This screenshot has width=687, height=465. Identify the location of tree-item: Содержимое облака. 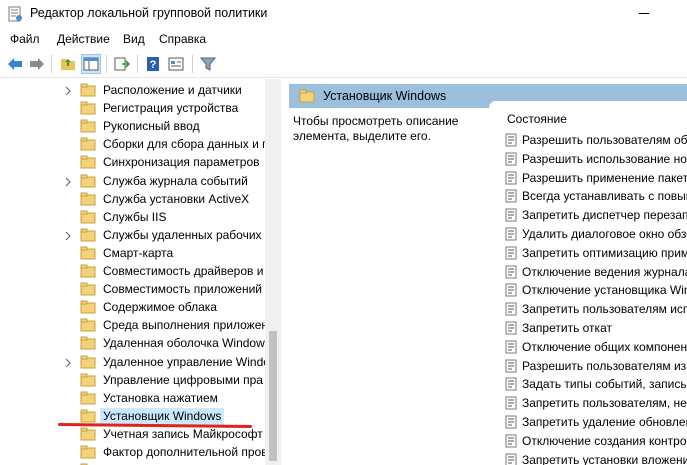
(132, 307).